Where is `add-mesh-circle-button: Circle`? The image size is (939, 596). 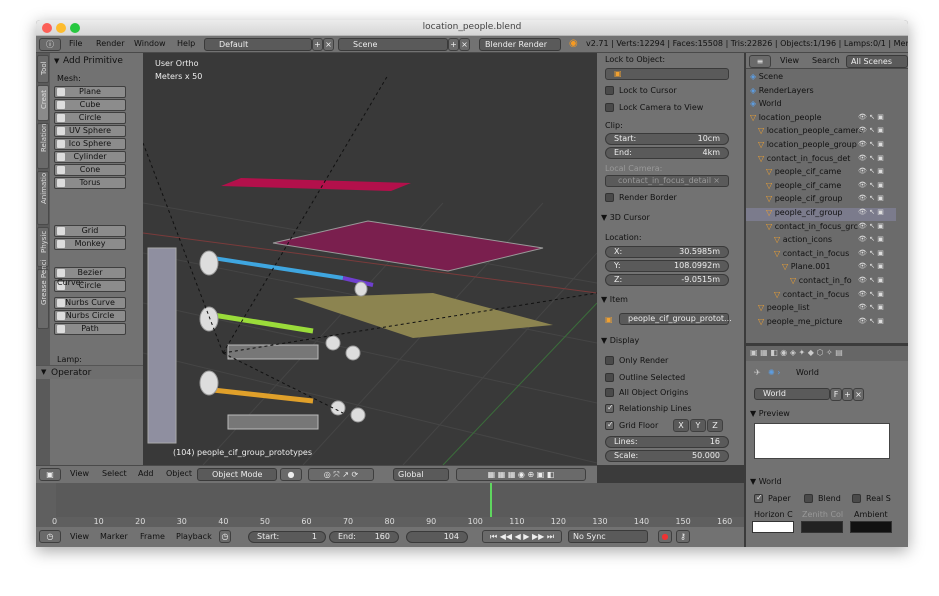 add-mesh-circle-button: Circle is located at coordinates (90, 118).